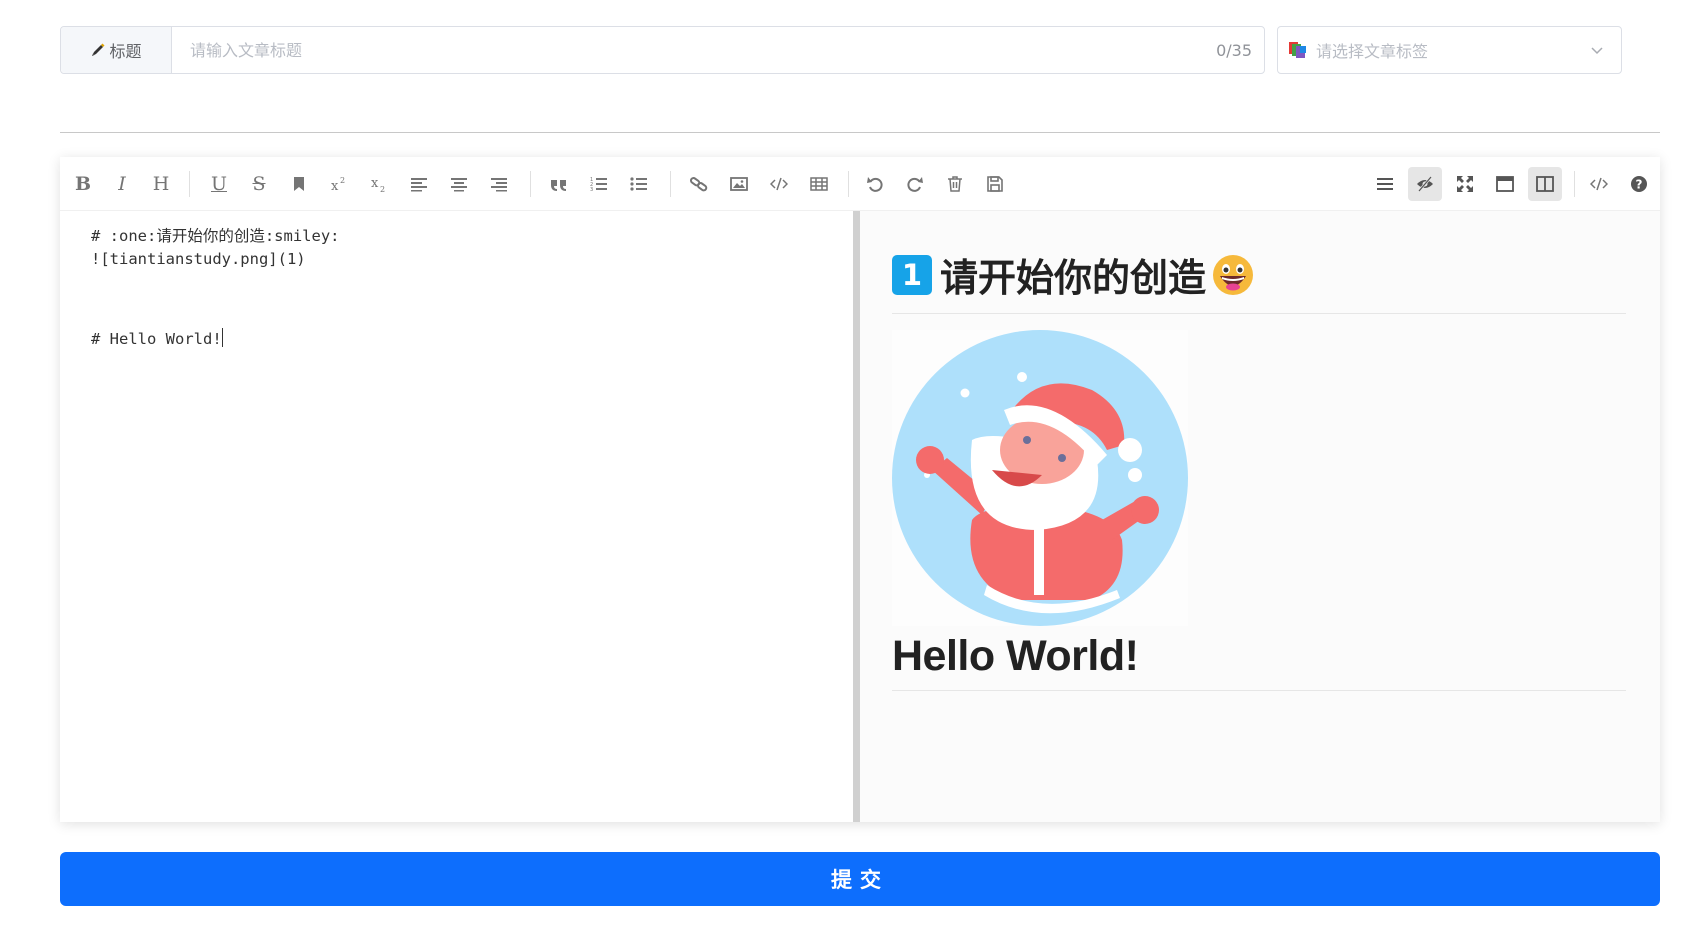 This screenshot has width=1698, height=943. I want to click on mark-button, so click(299, 184).